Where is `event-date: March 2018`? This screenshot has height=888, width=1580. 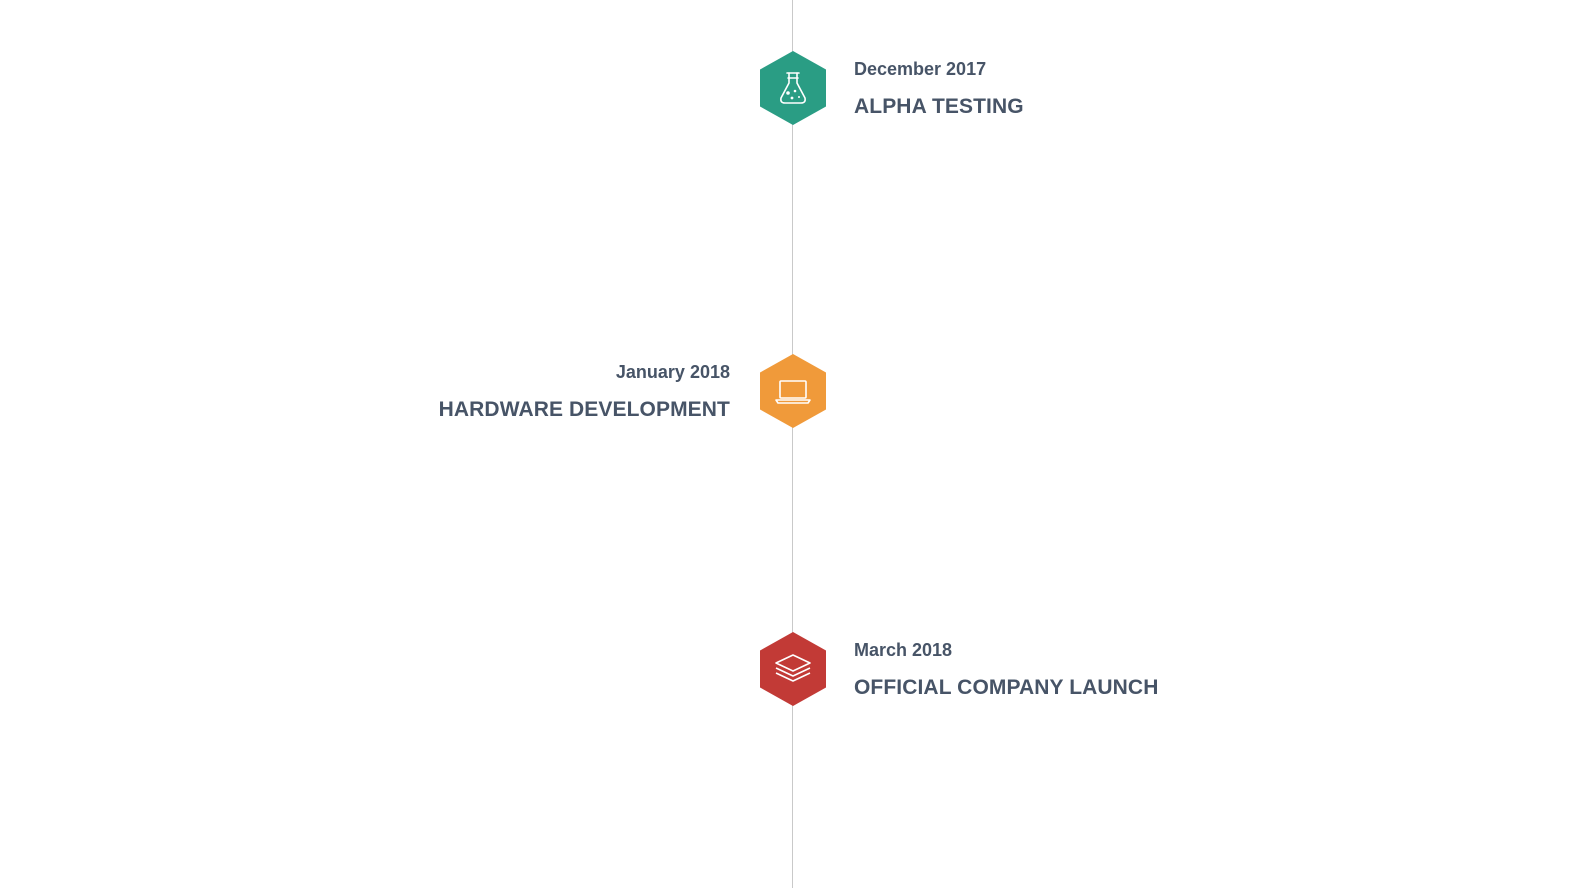
event-date: March 2018 is located at coordinates (903, 650).